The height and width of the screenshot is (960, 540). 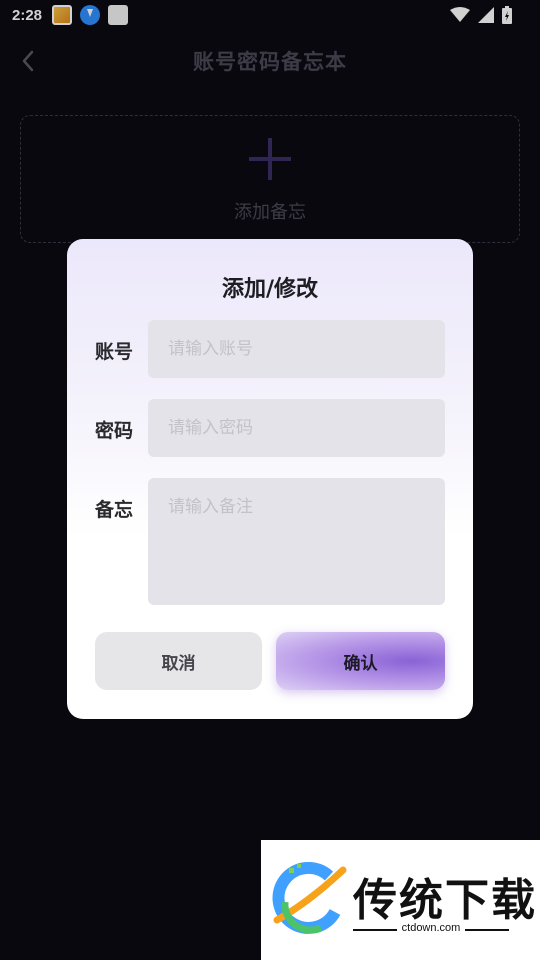 What do you see at coordinates (445, 900) in the screenshot?
I see `watermark-name: 传统下载` at bounding box center [445, 900].